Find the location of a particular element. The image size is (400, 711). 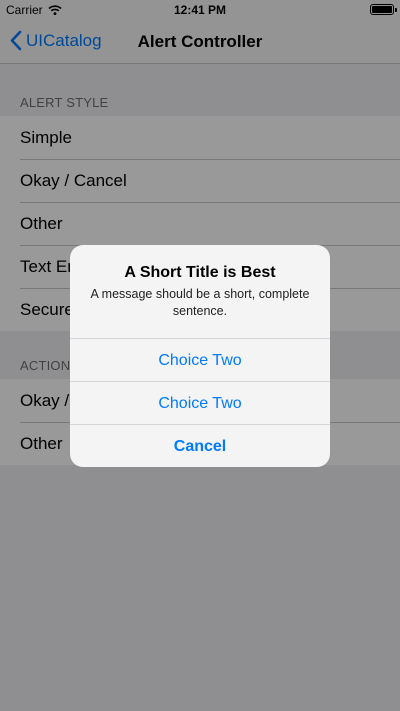

alert-action-cancel: Cancel is located at coordinates (200, 445).